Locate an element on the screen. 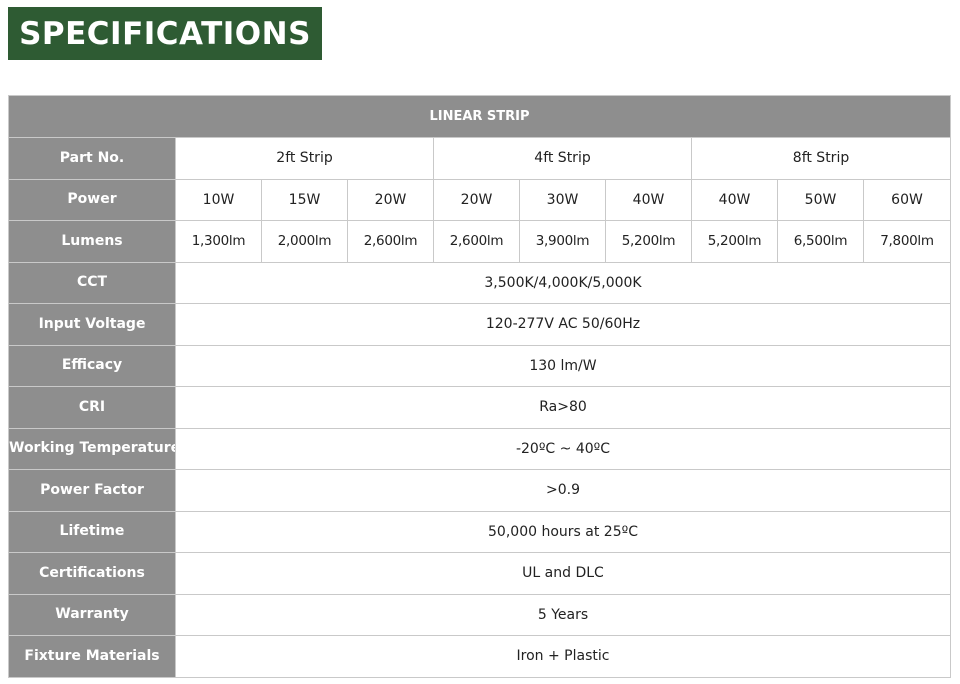  efficacy-value: 130 lm/W is located at coordinates (563, 365).